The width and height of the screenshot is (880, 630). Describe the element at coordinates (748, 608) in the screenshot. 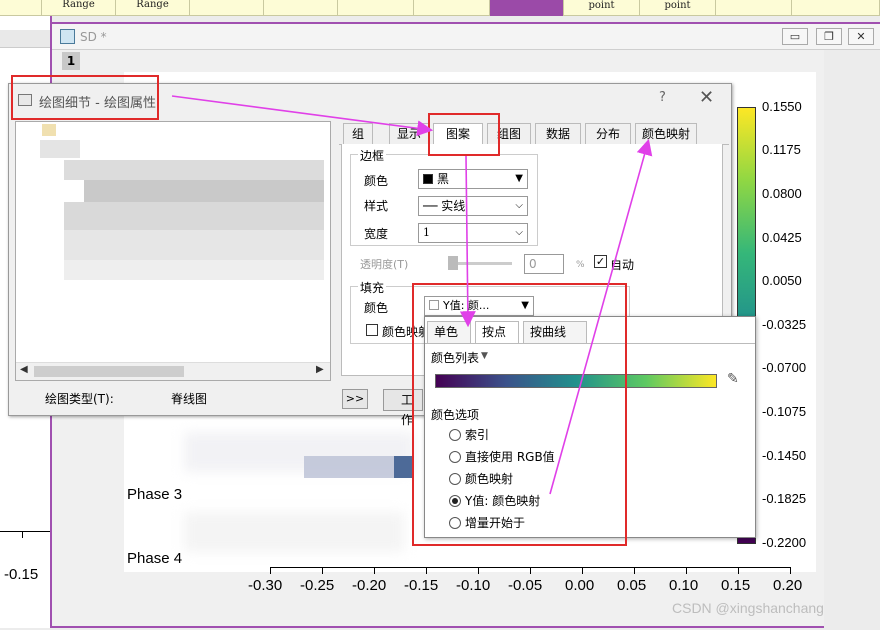

I see `watermark: CSDN @xingshanchang` at that location.